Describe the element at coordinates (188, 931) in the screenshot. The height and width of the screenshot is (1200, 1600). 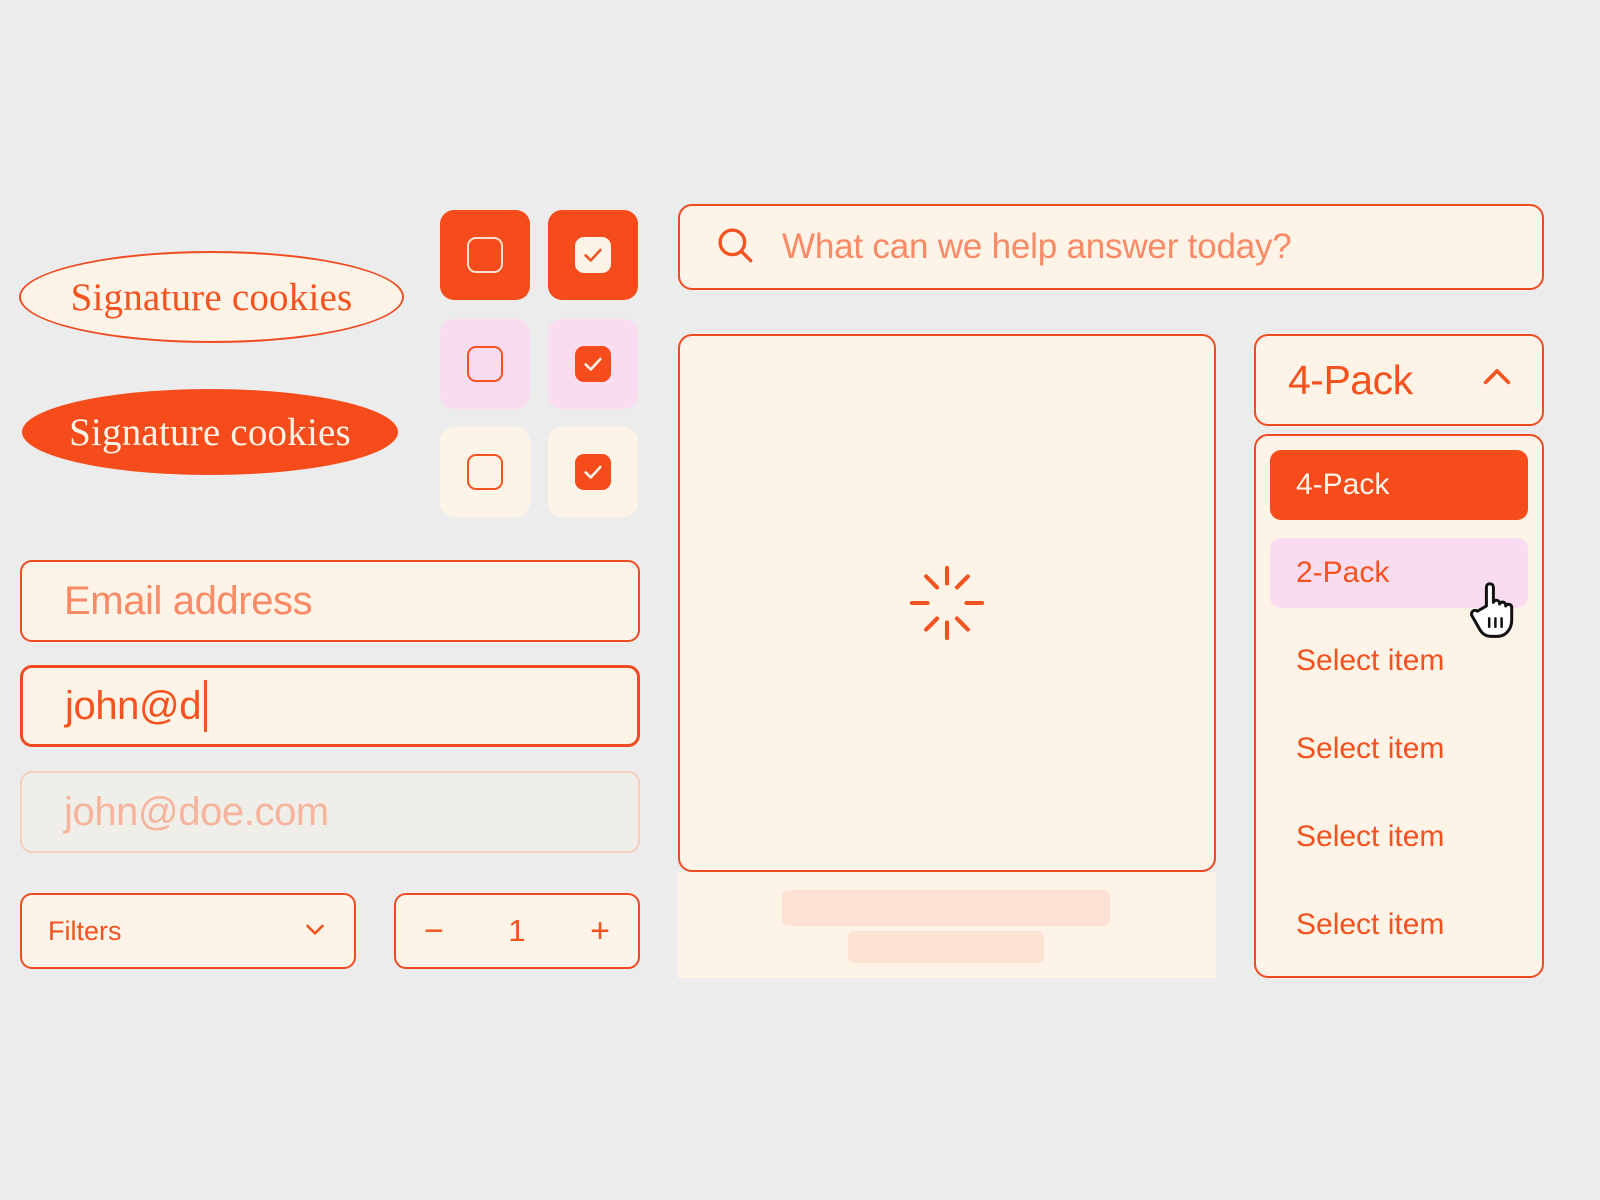
I see `filters-select: Filters` at that location.